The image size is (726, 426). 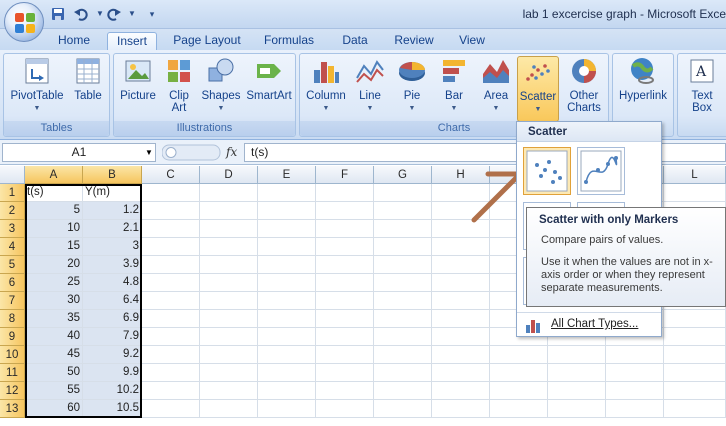 I want to click on row-header-9: 9, so click(x=12, y=337).